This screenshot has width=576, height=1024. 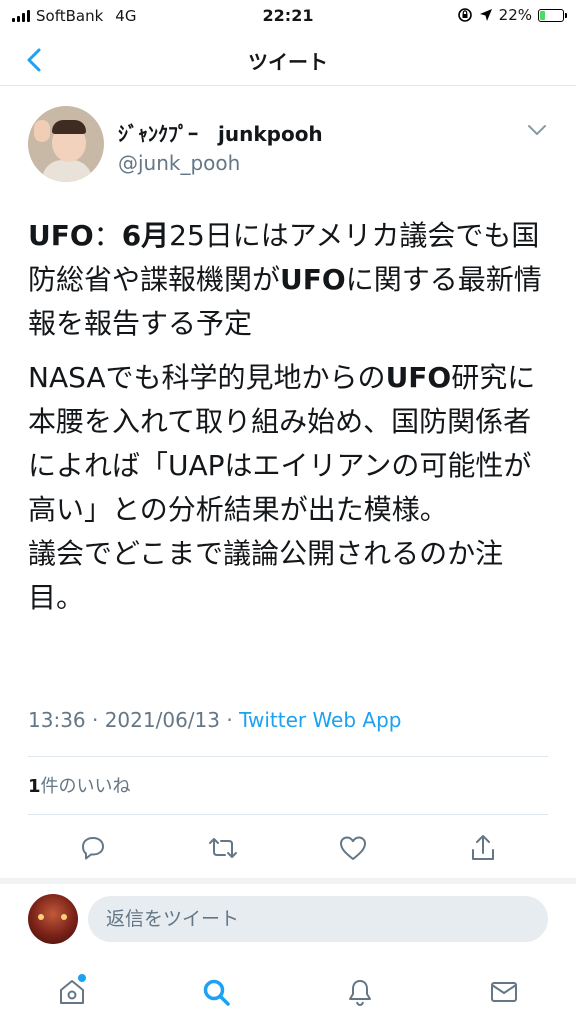 I want to click on tweet-meta: 13:36 · 2021/06/13 · Twitter Web App, so click(x=214, y=720).